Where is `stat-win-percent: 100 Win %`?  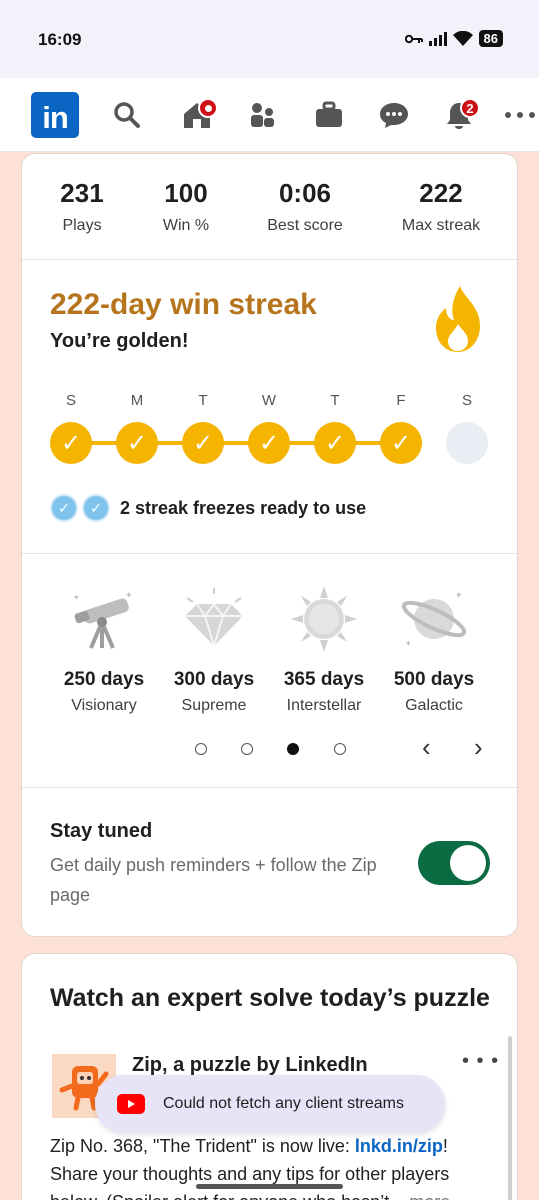 stat-win-percent: 100 Win % is located at coordinates (186, 206).